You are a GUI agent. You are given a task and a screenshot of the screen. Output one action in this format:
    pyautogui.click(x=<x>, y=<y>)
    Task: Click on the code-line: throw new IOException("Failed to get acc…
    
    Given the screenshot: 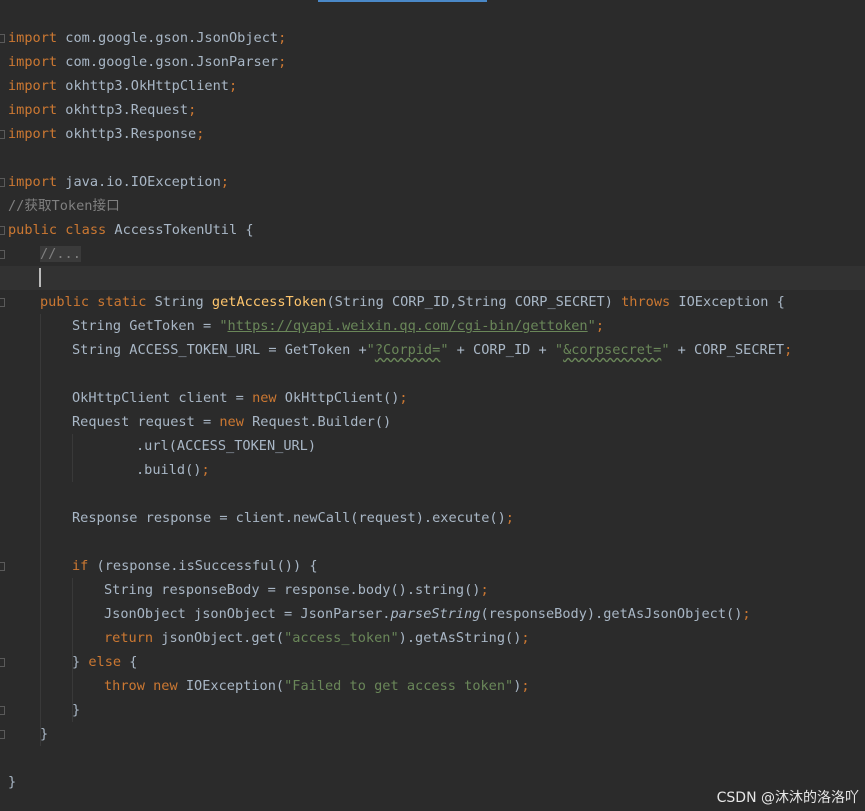 What is the action you would take?
    pyautogui.click(x=317, y=686)
    